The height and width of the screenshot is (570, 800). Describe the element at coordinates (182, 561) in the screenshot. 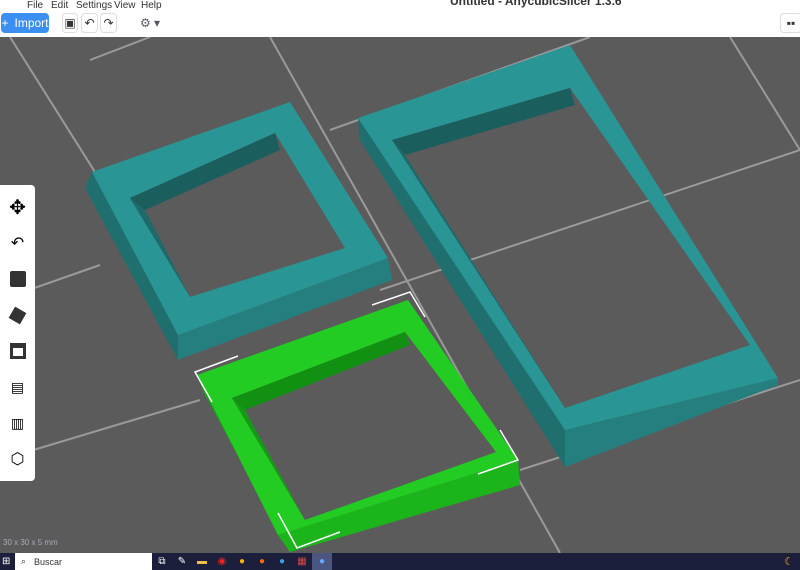

I see `app-icon: ✎` at that location.